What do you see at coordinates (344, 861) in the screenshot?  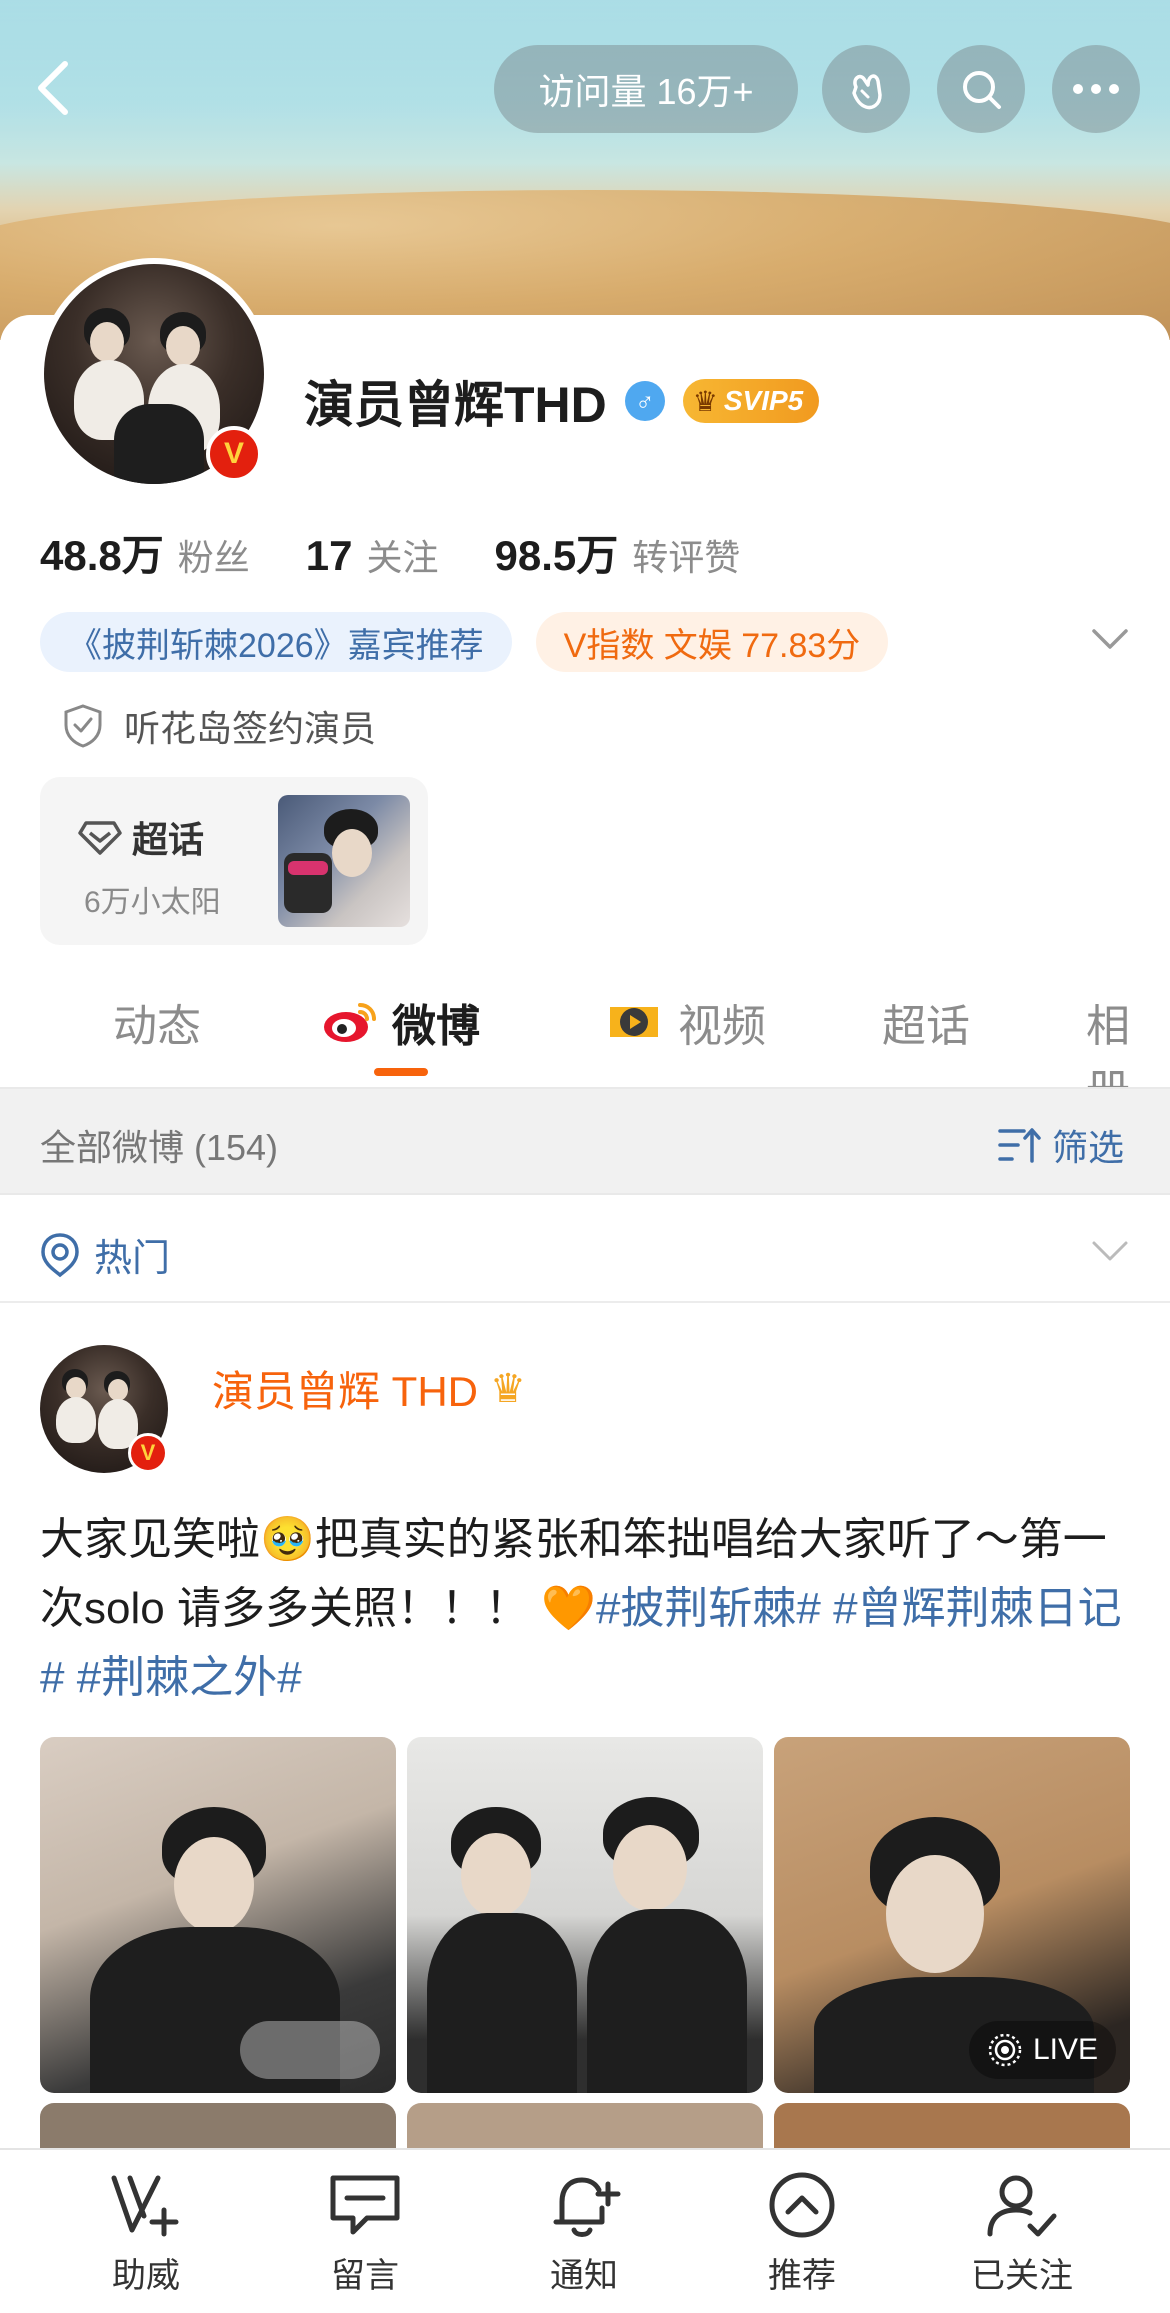 I see `supertopic-thumbnail` at bounding box center [344, 861].